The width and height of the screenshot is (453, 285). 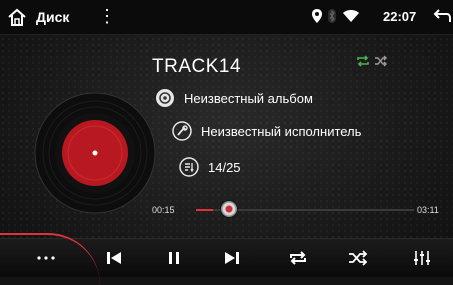 What do you see at coordinates (226, 17) in the screenshot?
I see `status-bar: Диск ⋮ 22:07` at bounding box center [226, 17].